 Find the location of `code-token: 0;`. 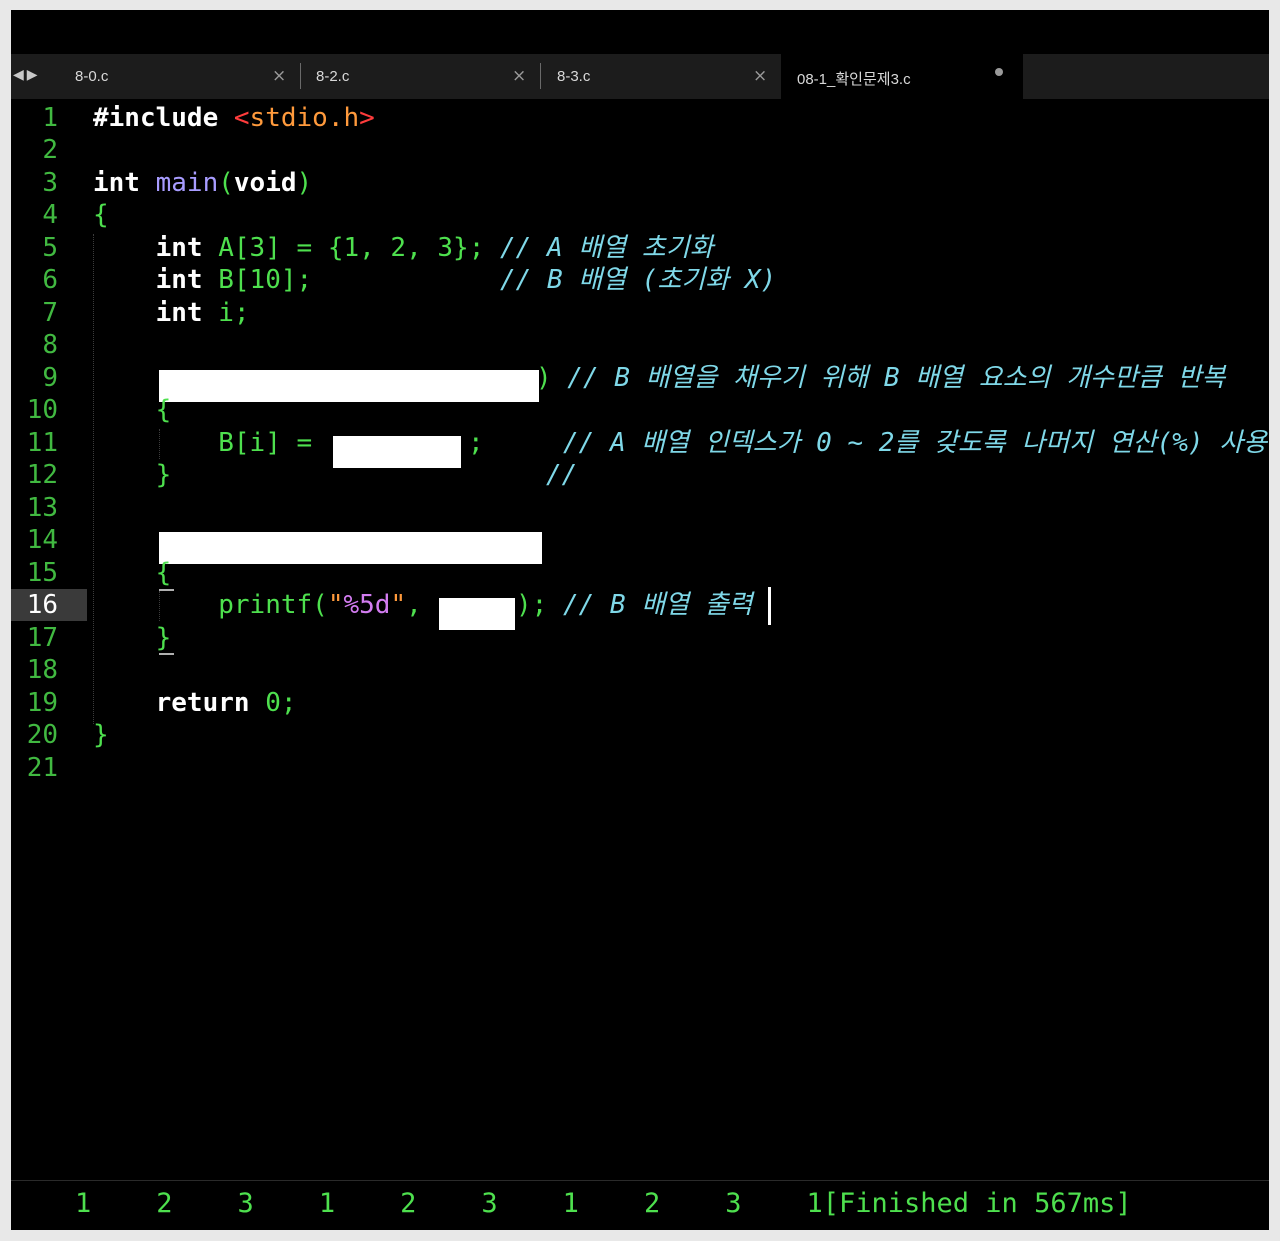

code-token: 0; is located at coordinates (273, 703).